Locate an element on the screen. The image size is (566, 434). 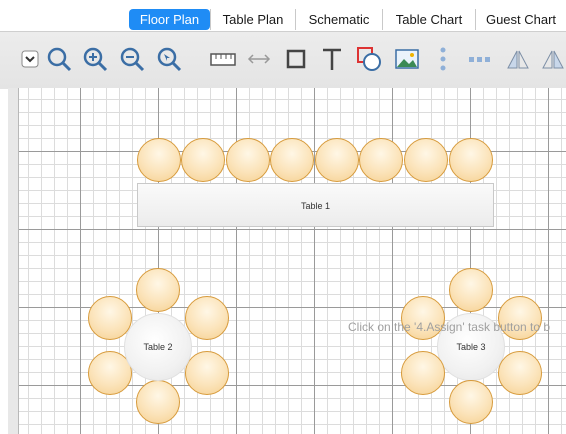
rectangle-icon is located at coordinates (296, 59).